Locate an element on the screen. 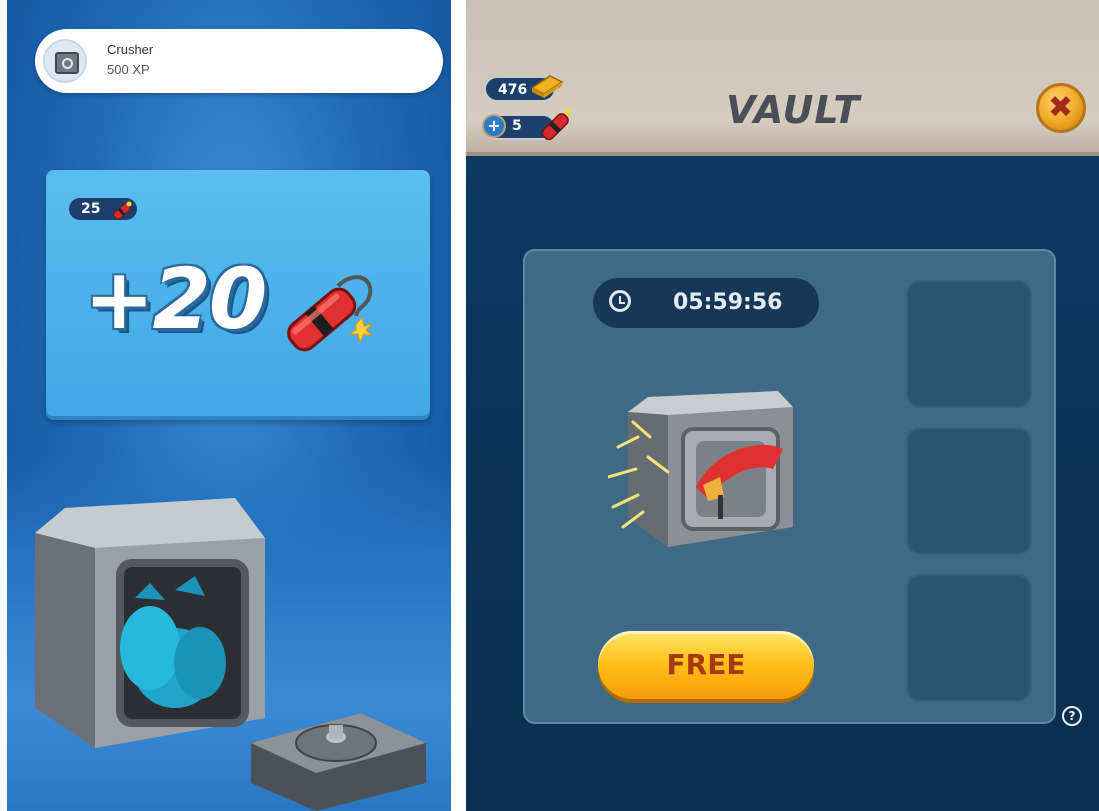  gold-amount: 476 is located at coordinates (513, 90).